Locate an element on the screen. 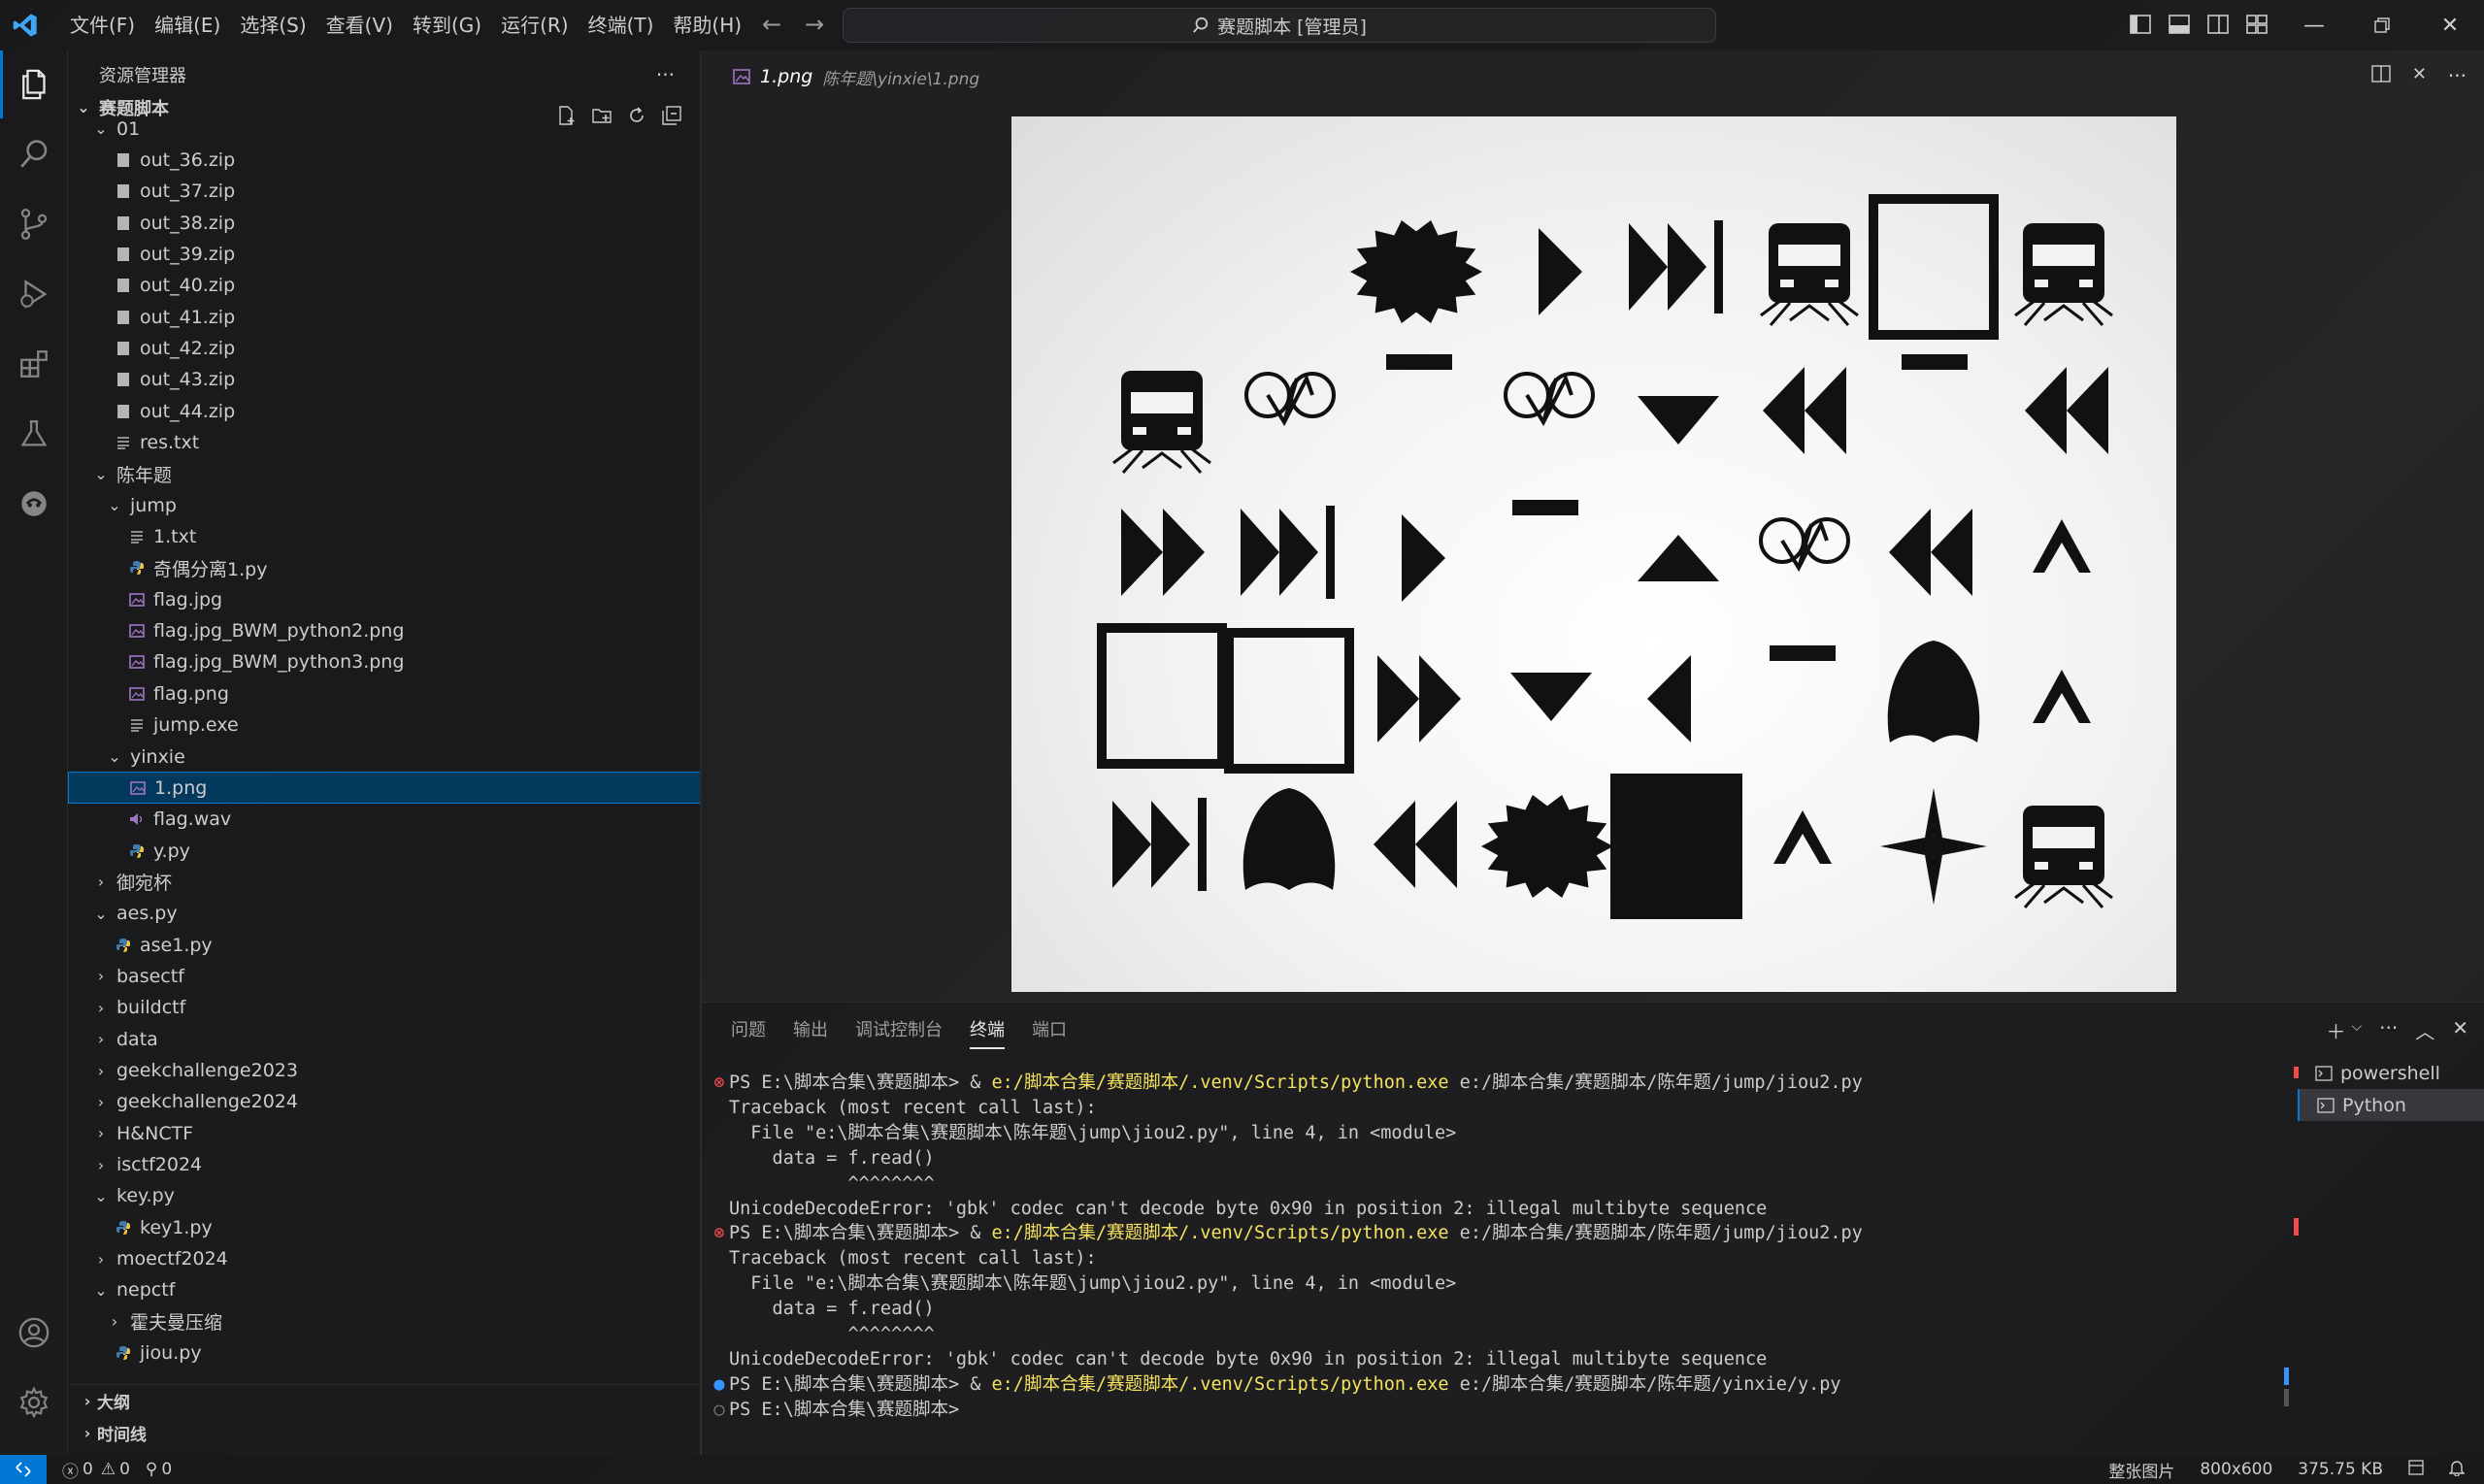  tree-file: flag.jpg_BWM_python2.png is located at coordinates (384, 631).